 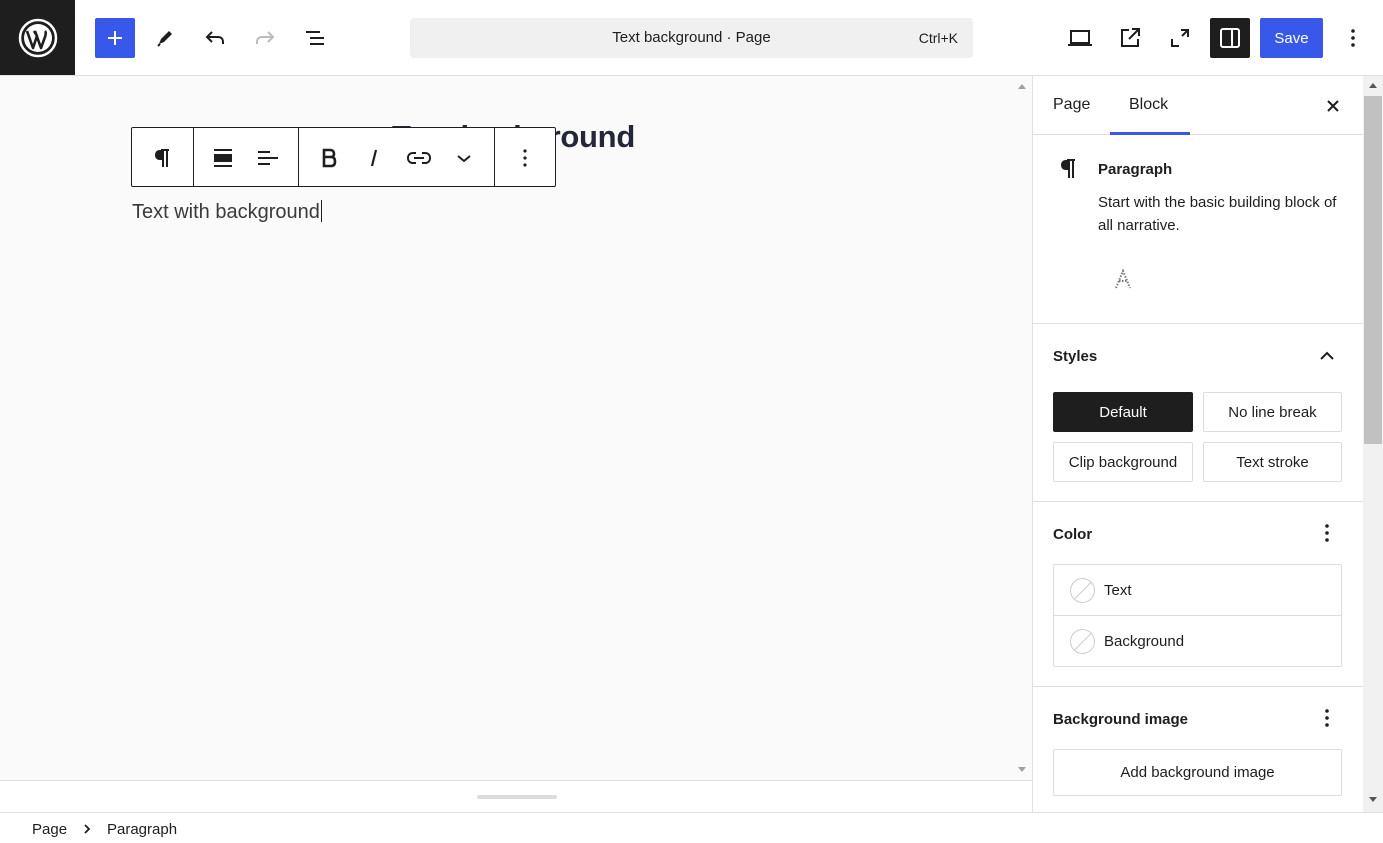 I want to click on pencil-icon, so click(x=164, y=39).